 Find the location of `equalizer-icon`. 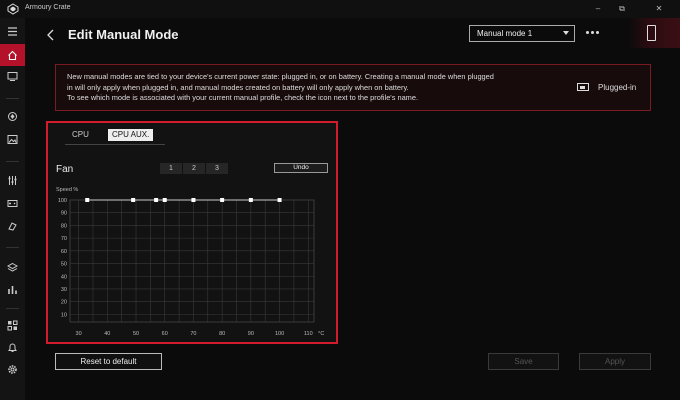

equalizer-icon is located at coordinates (12, 180).